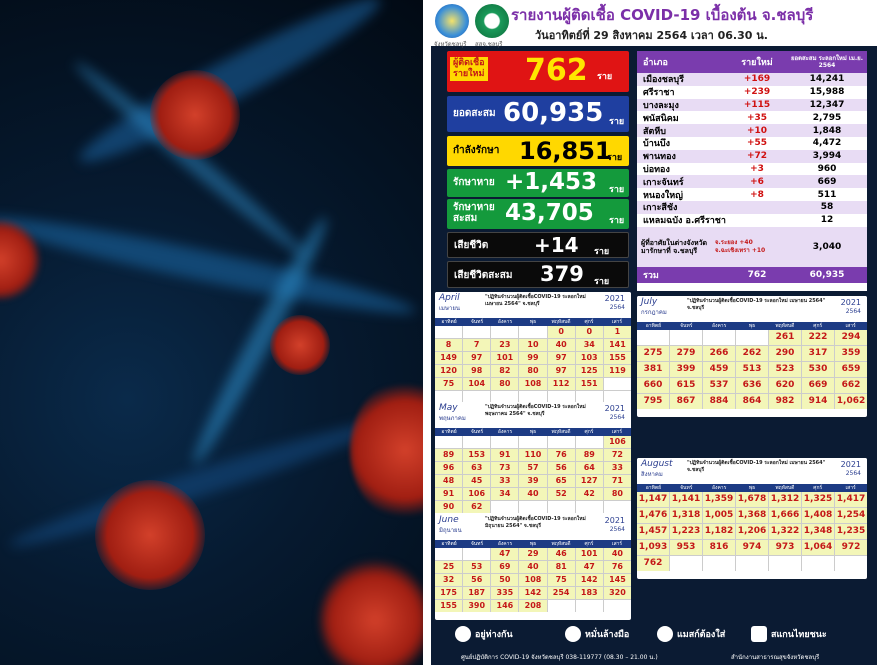 The width and height of the screenshot is (881, 665). I want to click on district-row: หนองใหญ่ +8 511, so click(752, 194).